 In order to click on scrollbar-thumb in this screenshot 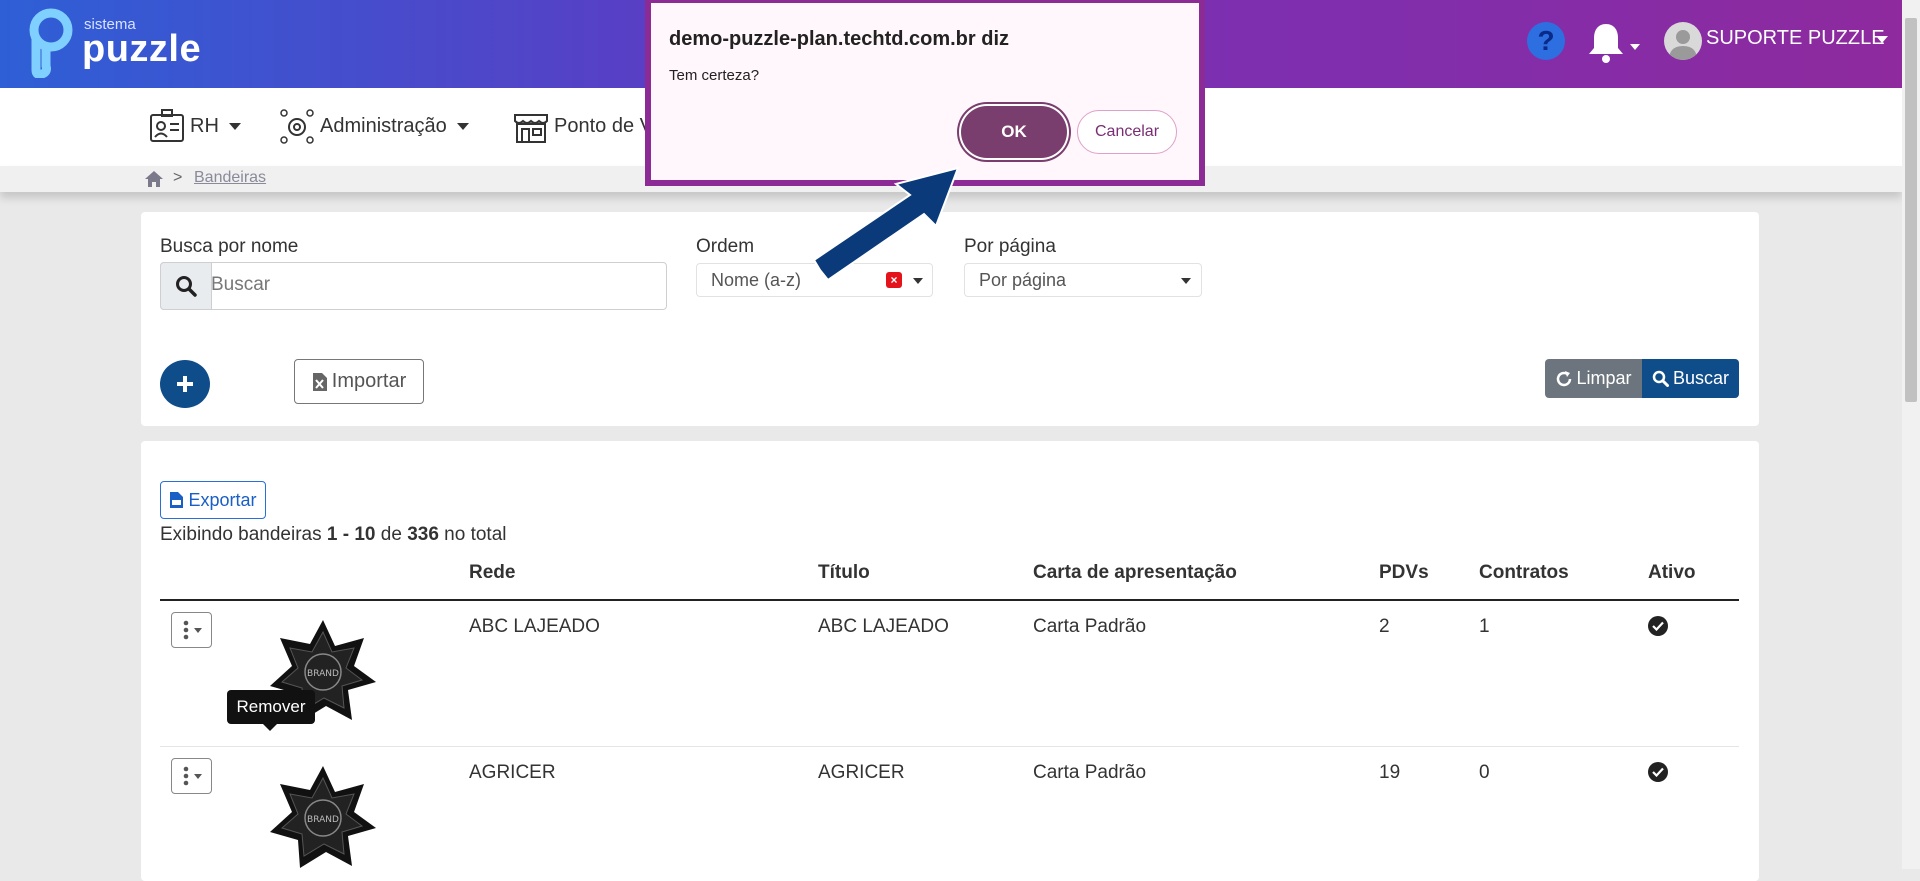, I will do `click(1911, 210)`.